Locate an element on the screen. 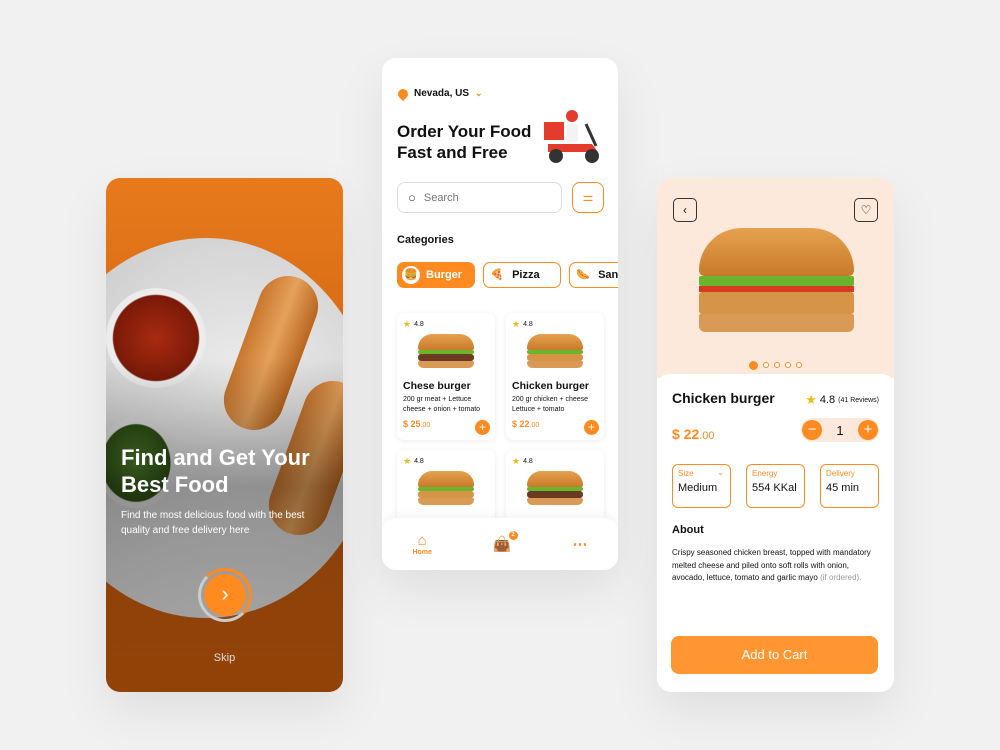  quantity-value: 1 is located at coordinates (840, 430).